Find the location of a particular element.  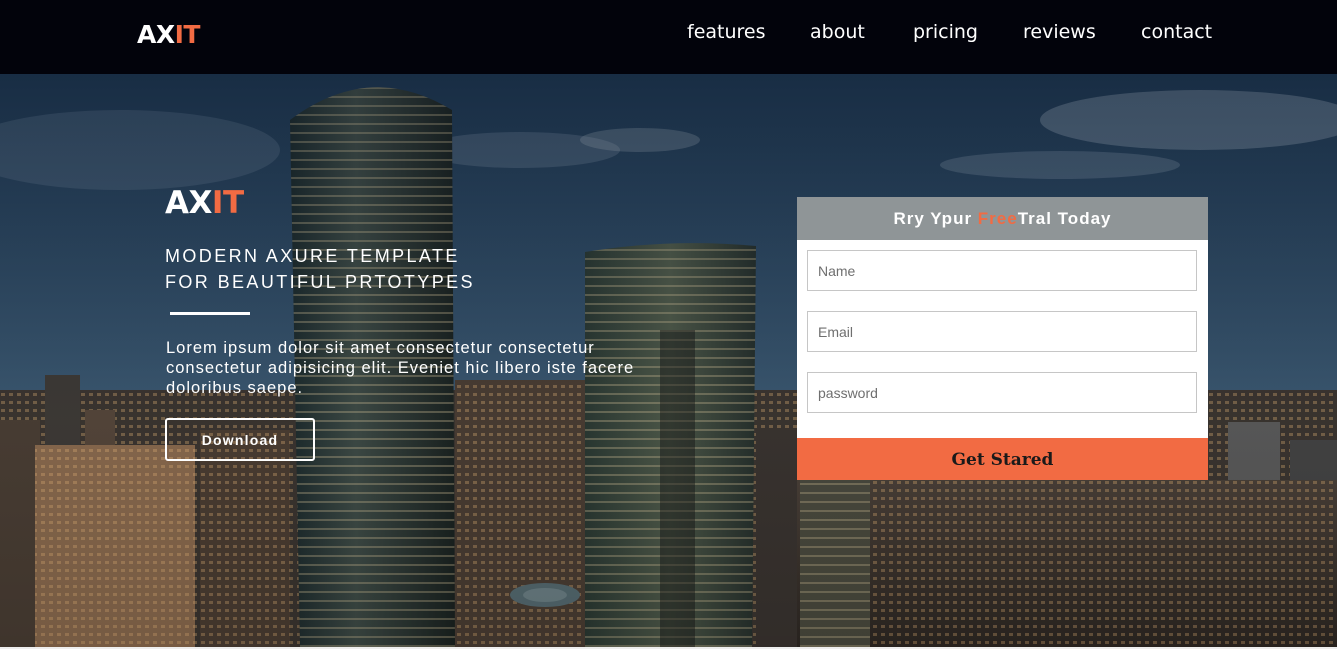

hero-title: AXIT is located at coordinates (204, 203).